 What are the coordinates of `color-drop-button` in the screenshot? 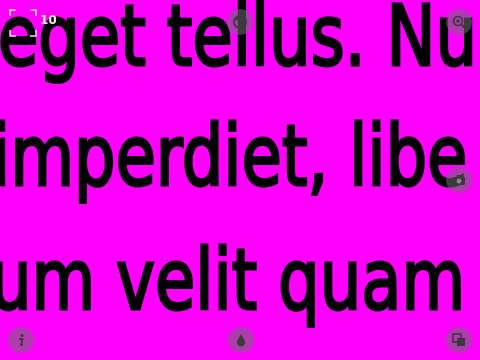 It's located at (241, 340).